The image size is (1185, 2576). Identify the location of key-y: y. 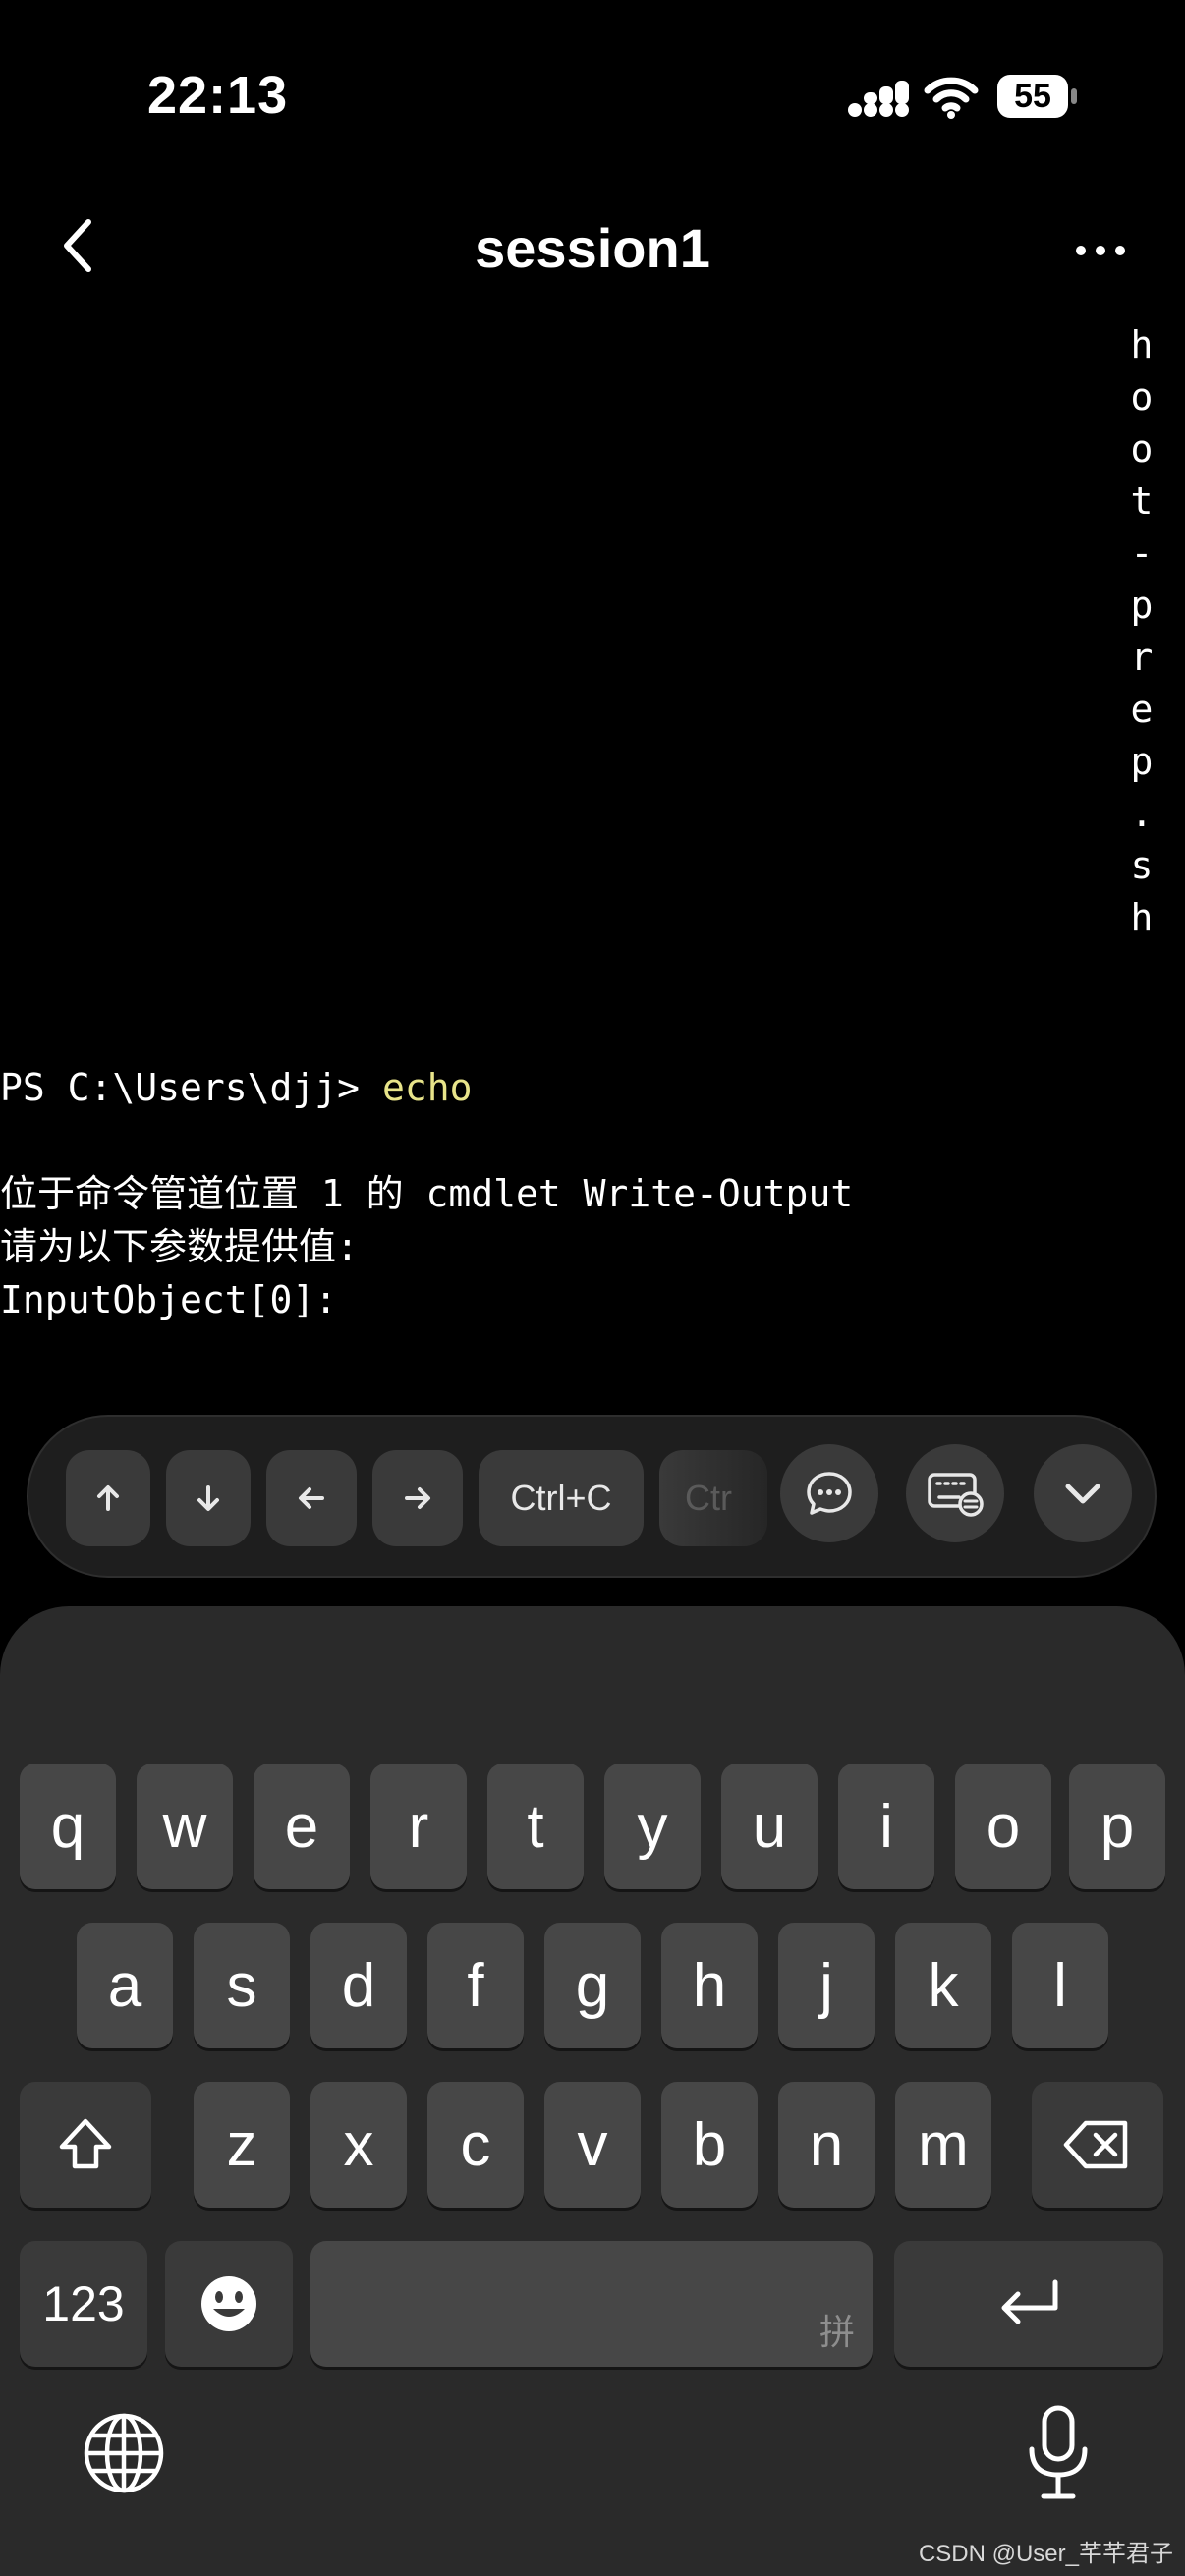
(653, 1826).